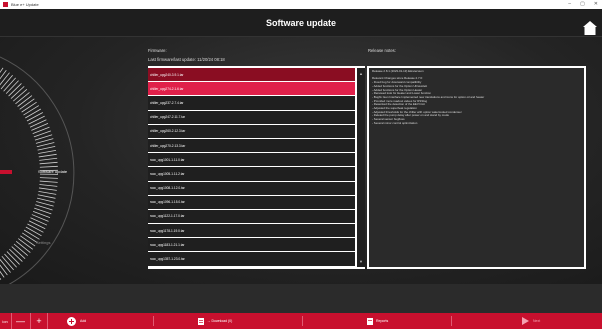  What do you see at coordinates (251, 217) in the screenshot?
I see `firmware-list-item: racc_upg1122-1.17.0.tar` at bounding box center [251, 217].